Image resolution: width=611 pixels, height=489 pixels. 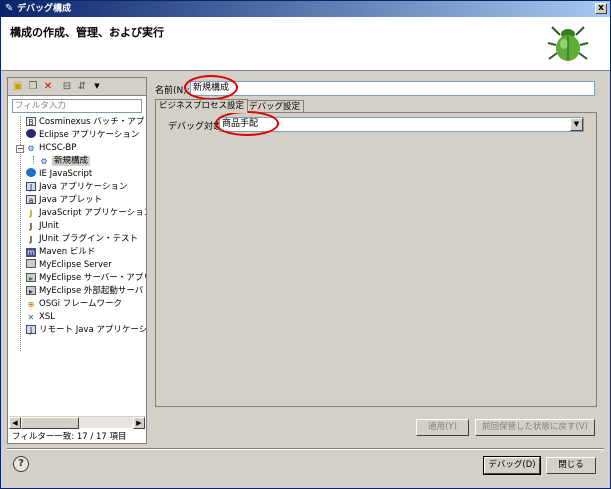 What do you see at coordinates (86, 122) in the screenshot?
I see `tree-item-cosminexus-batch: BCosminexus バッチ・アプリケ` at bounding box center [86, 122].